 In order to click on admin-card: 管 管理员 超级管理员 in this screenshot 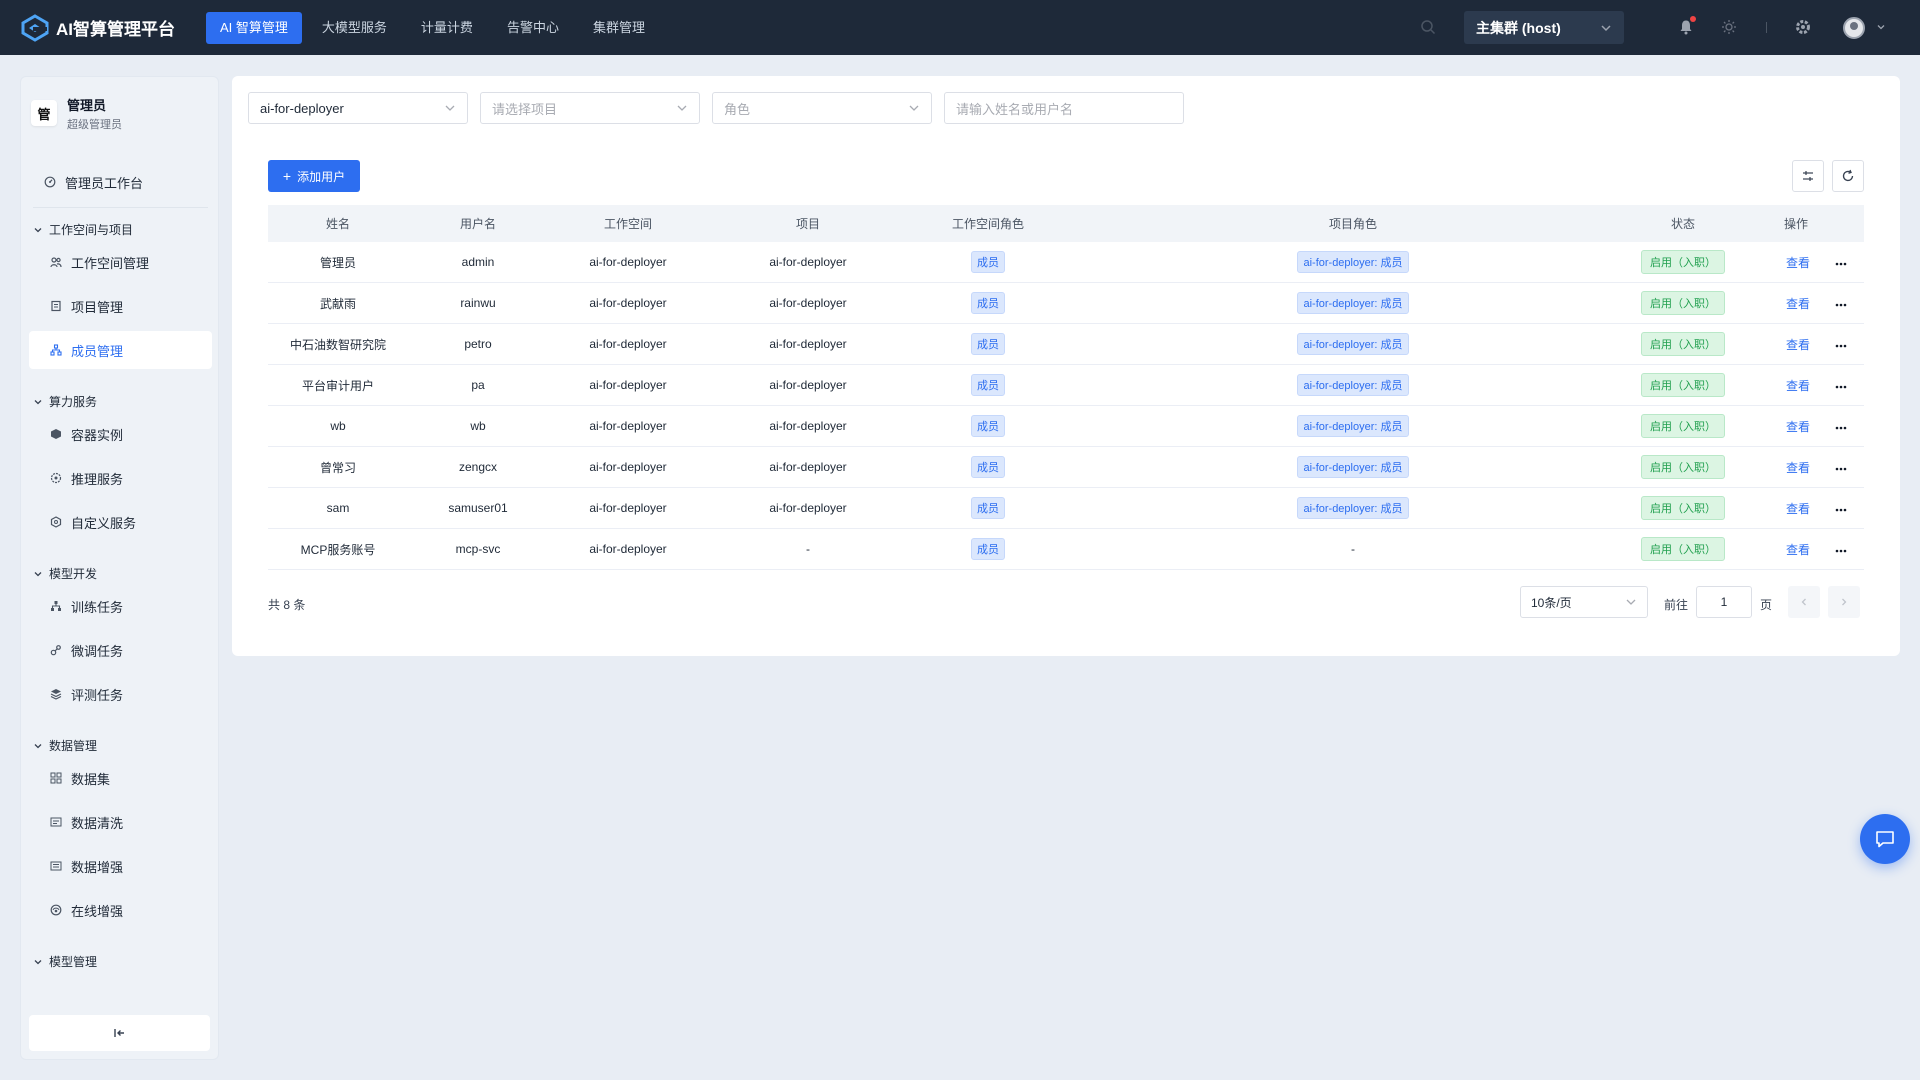, I will do `click(119, 113)`.